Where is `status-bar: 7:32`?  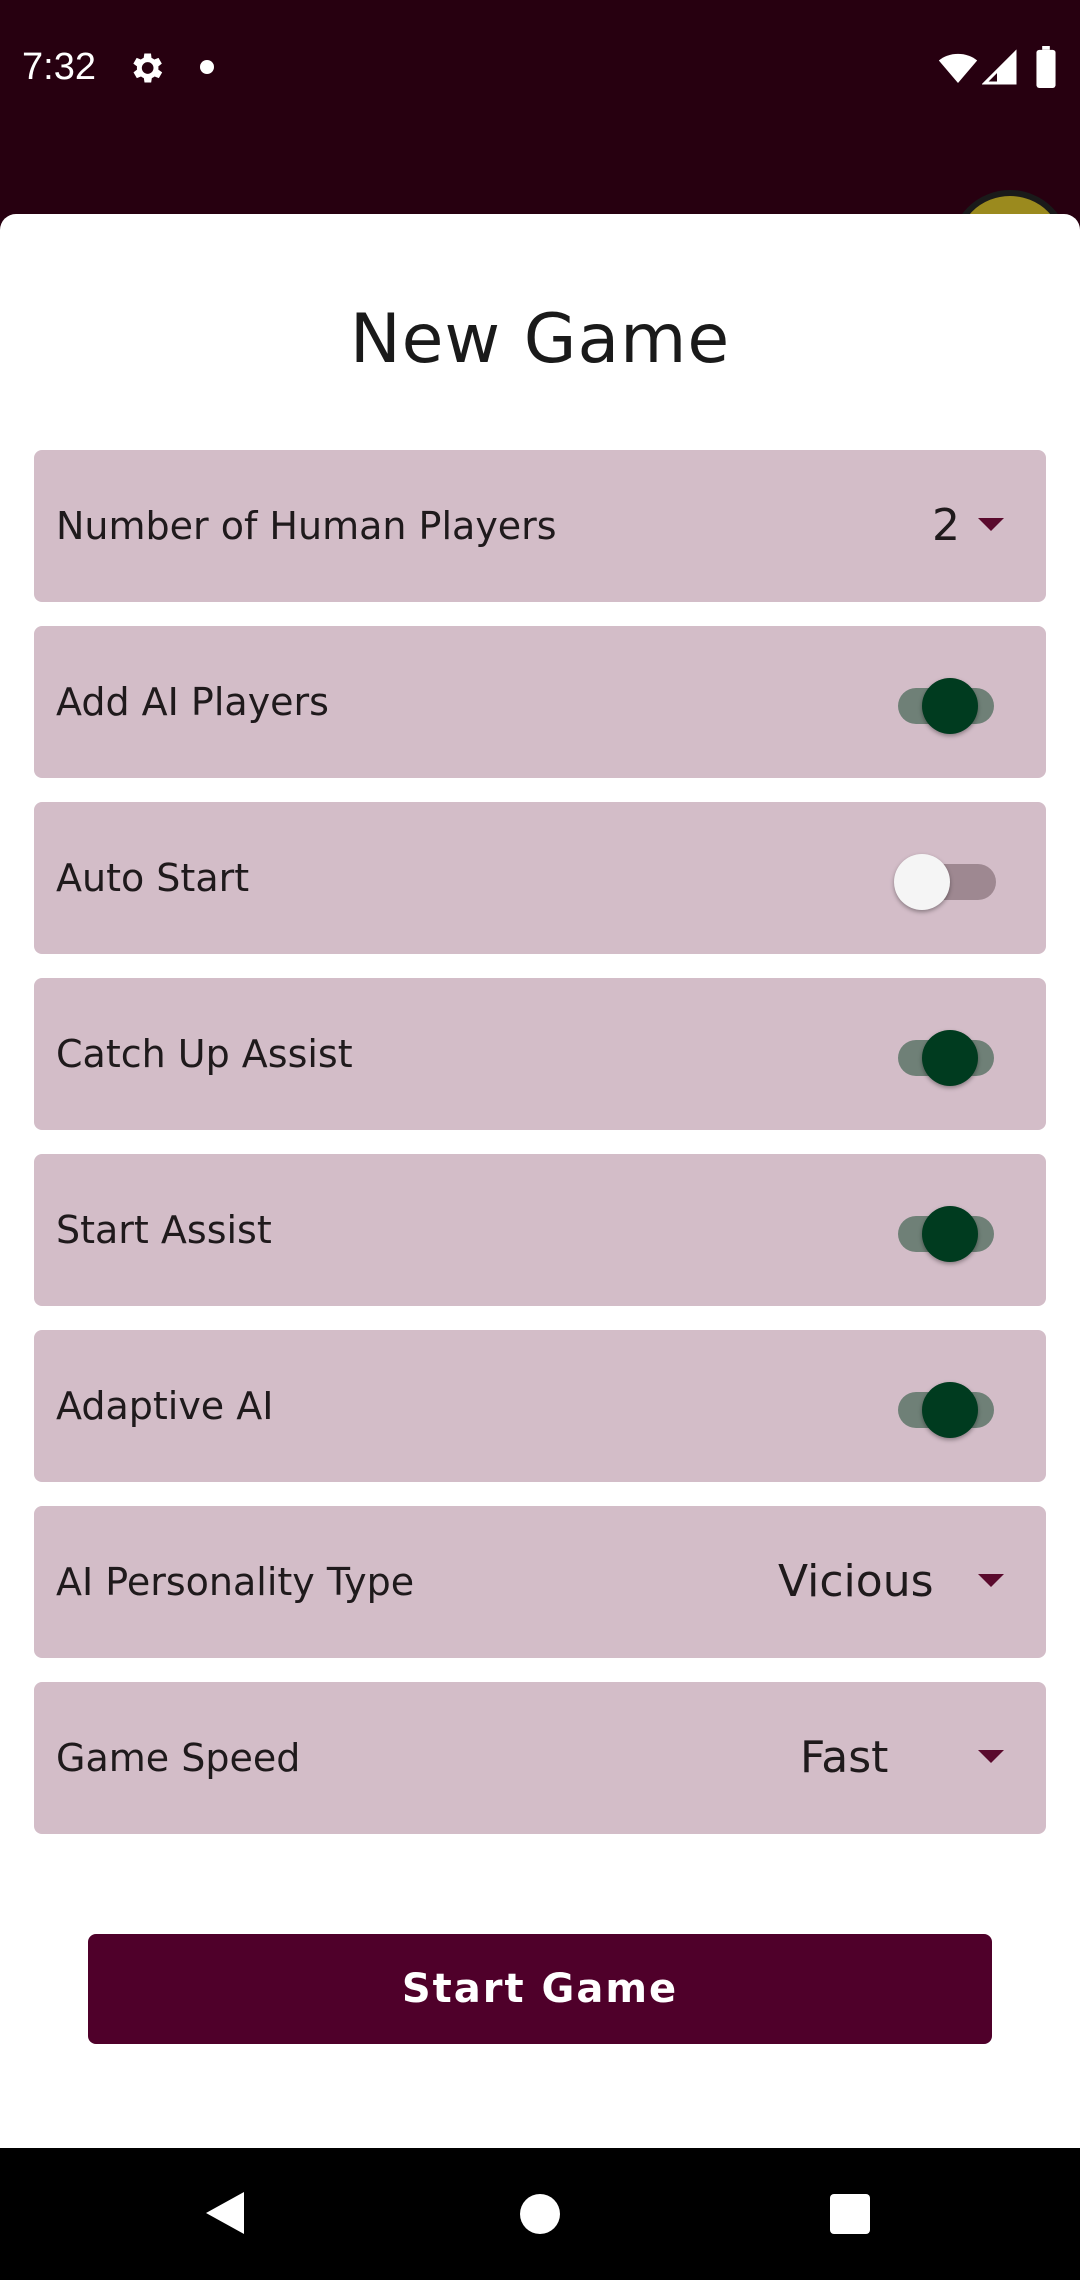 status-bar: 7:32 is located at coordinates (540, 67).